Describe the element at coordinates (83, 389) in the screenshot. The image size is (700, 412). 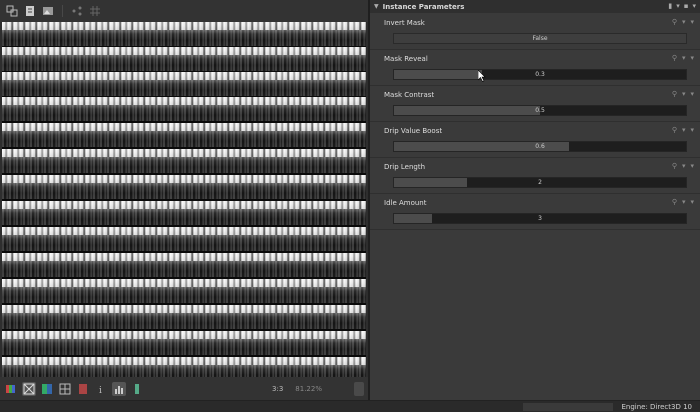
I see `bookmark-icon` at that location.